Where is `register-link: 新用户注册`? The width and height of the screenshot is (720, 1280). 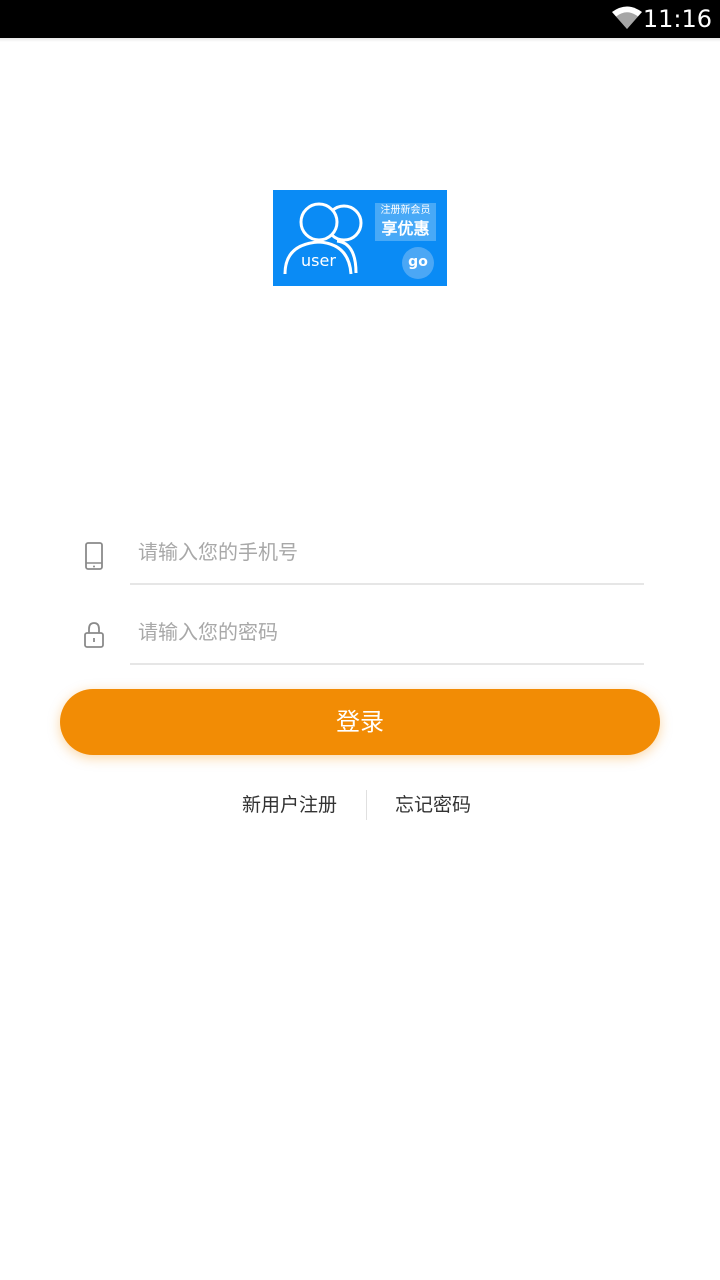
register-link: 新用户注册 is located at coordinates (289, 805).